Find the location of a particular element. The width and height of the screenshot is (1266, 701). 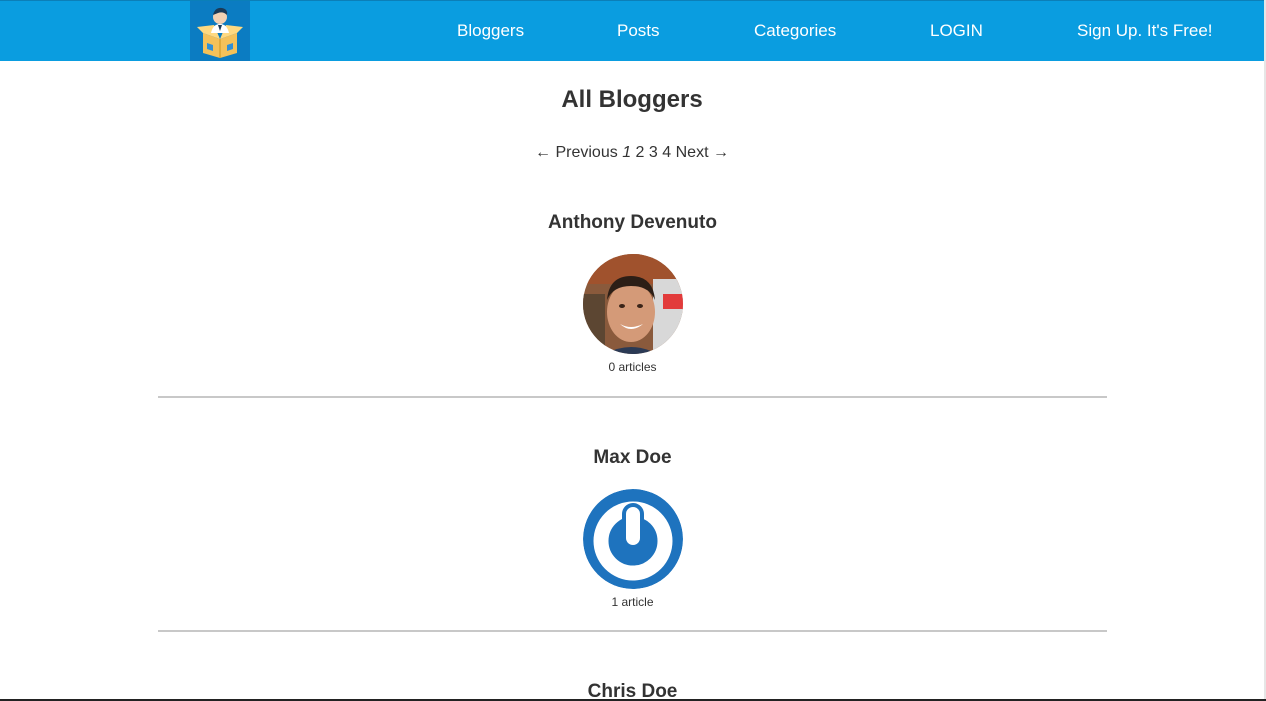

pagination-next-link: Next → is located at coordinates (702, 152).